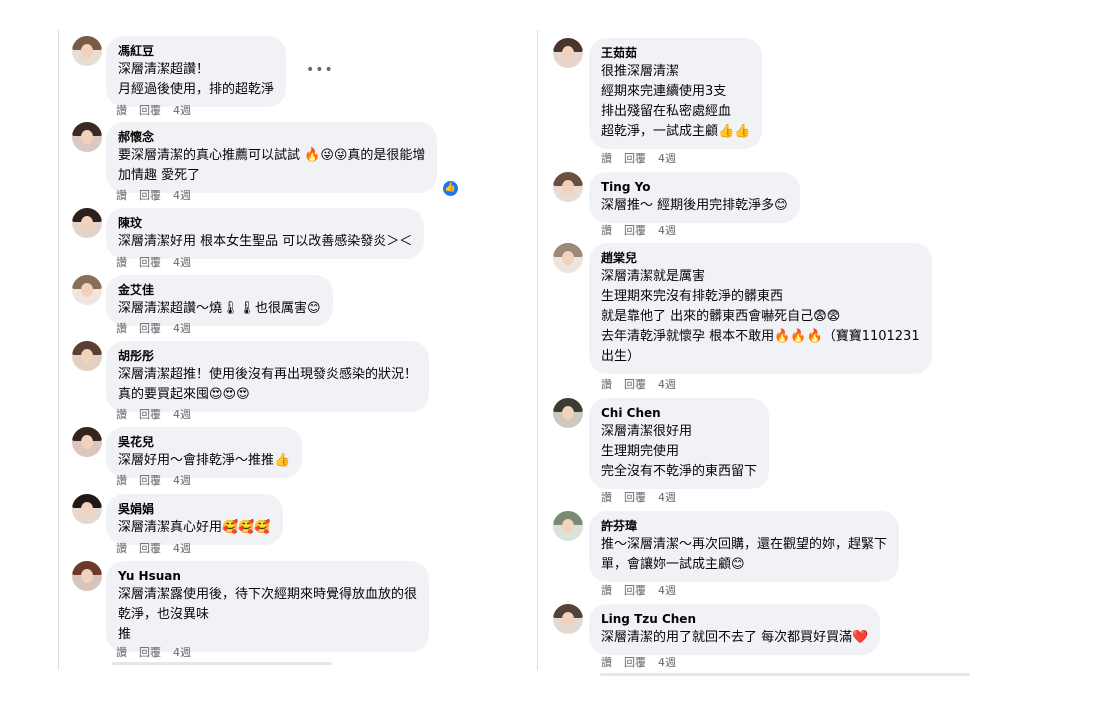  What do you see at coordinates (673, 564) in the screenshot?
I see `comment-text: 單，會讓妳一試成主顧😊` at bounding box center [673, 564].